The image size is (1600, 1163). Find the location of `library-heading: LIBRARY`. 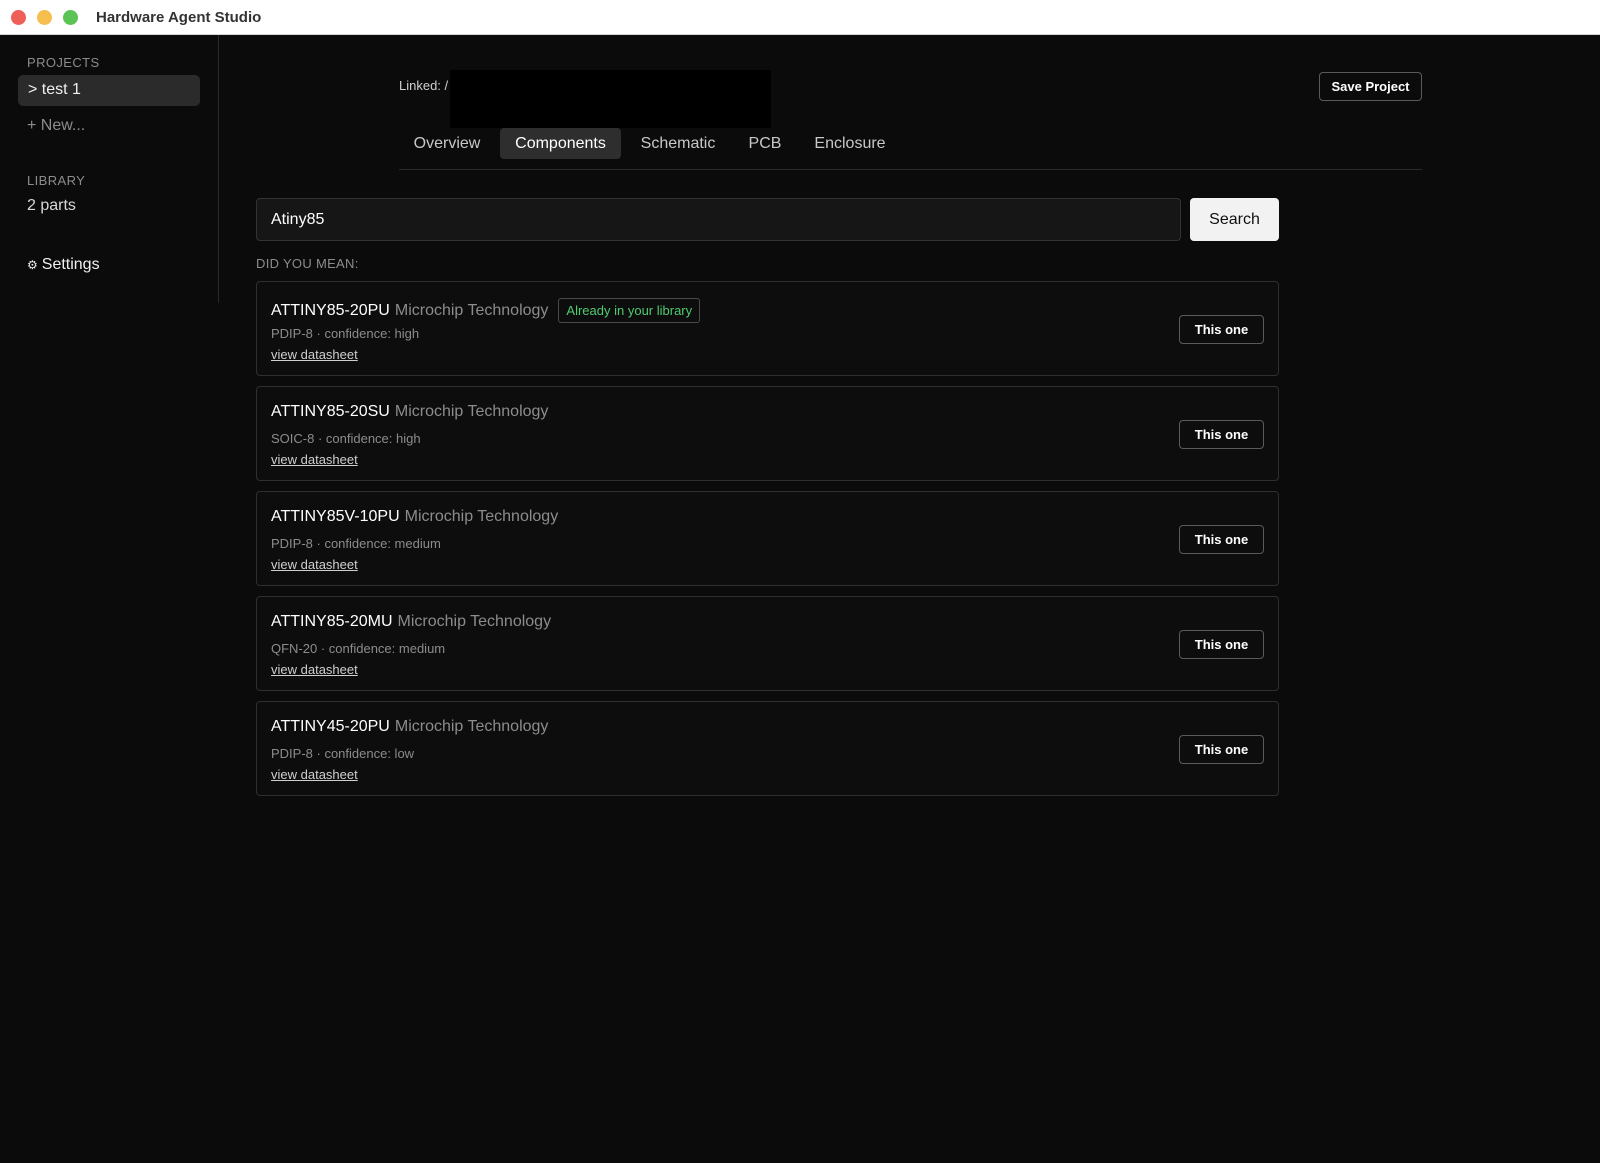

library-heading: LIBRARY is located at coordinates (56, 180).